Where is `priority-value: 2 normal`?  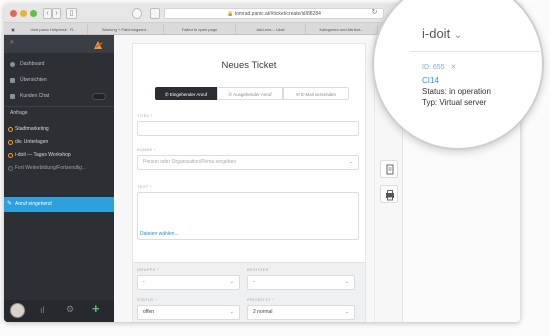
priority-value: 2 normal is located at coordinates (263, 312).